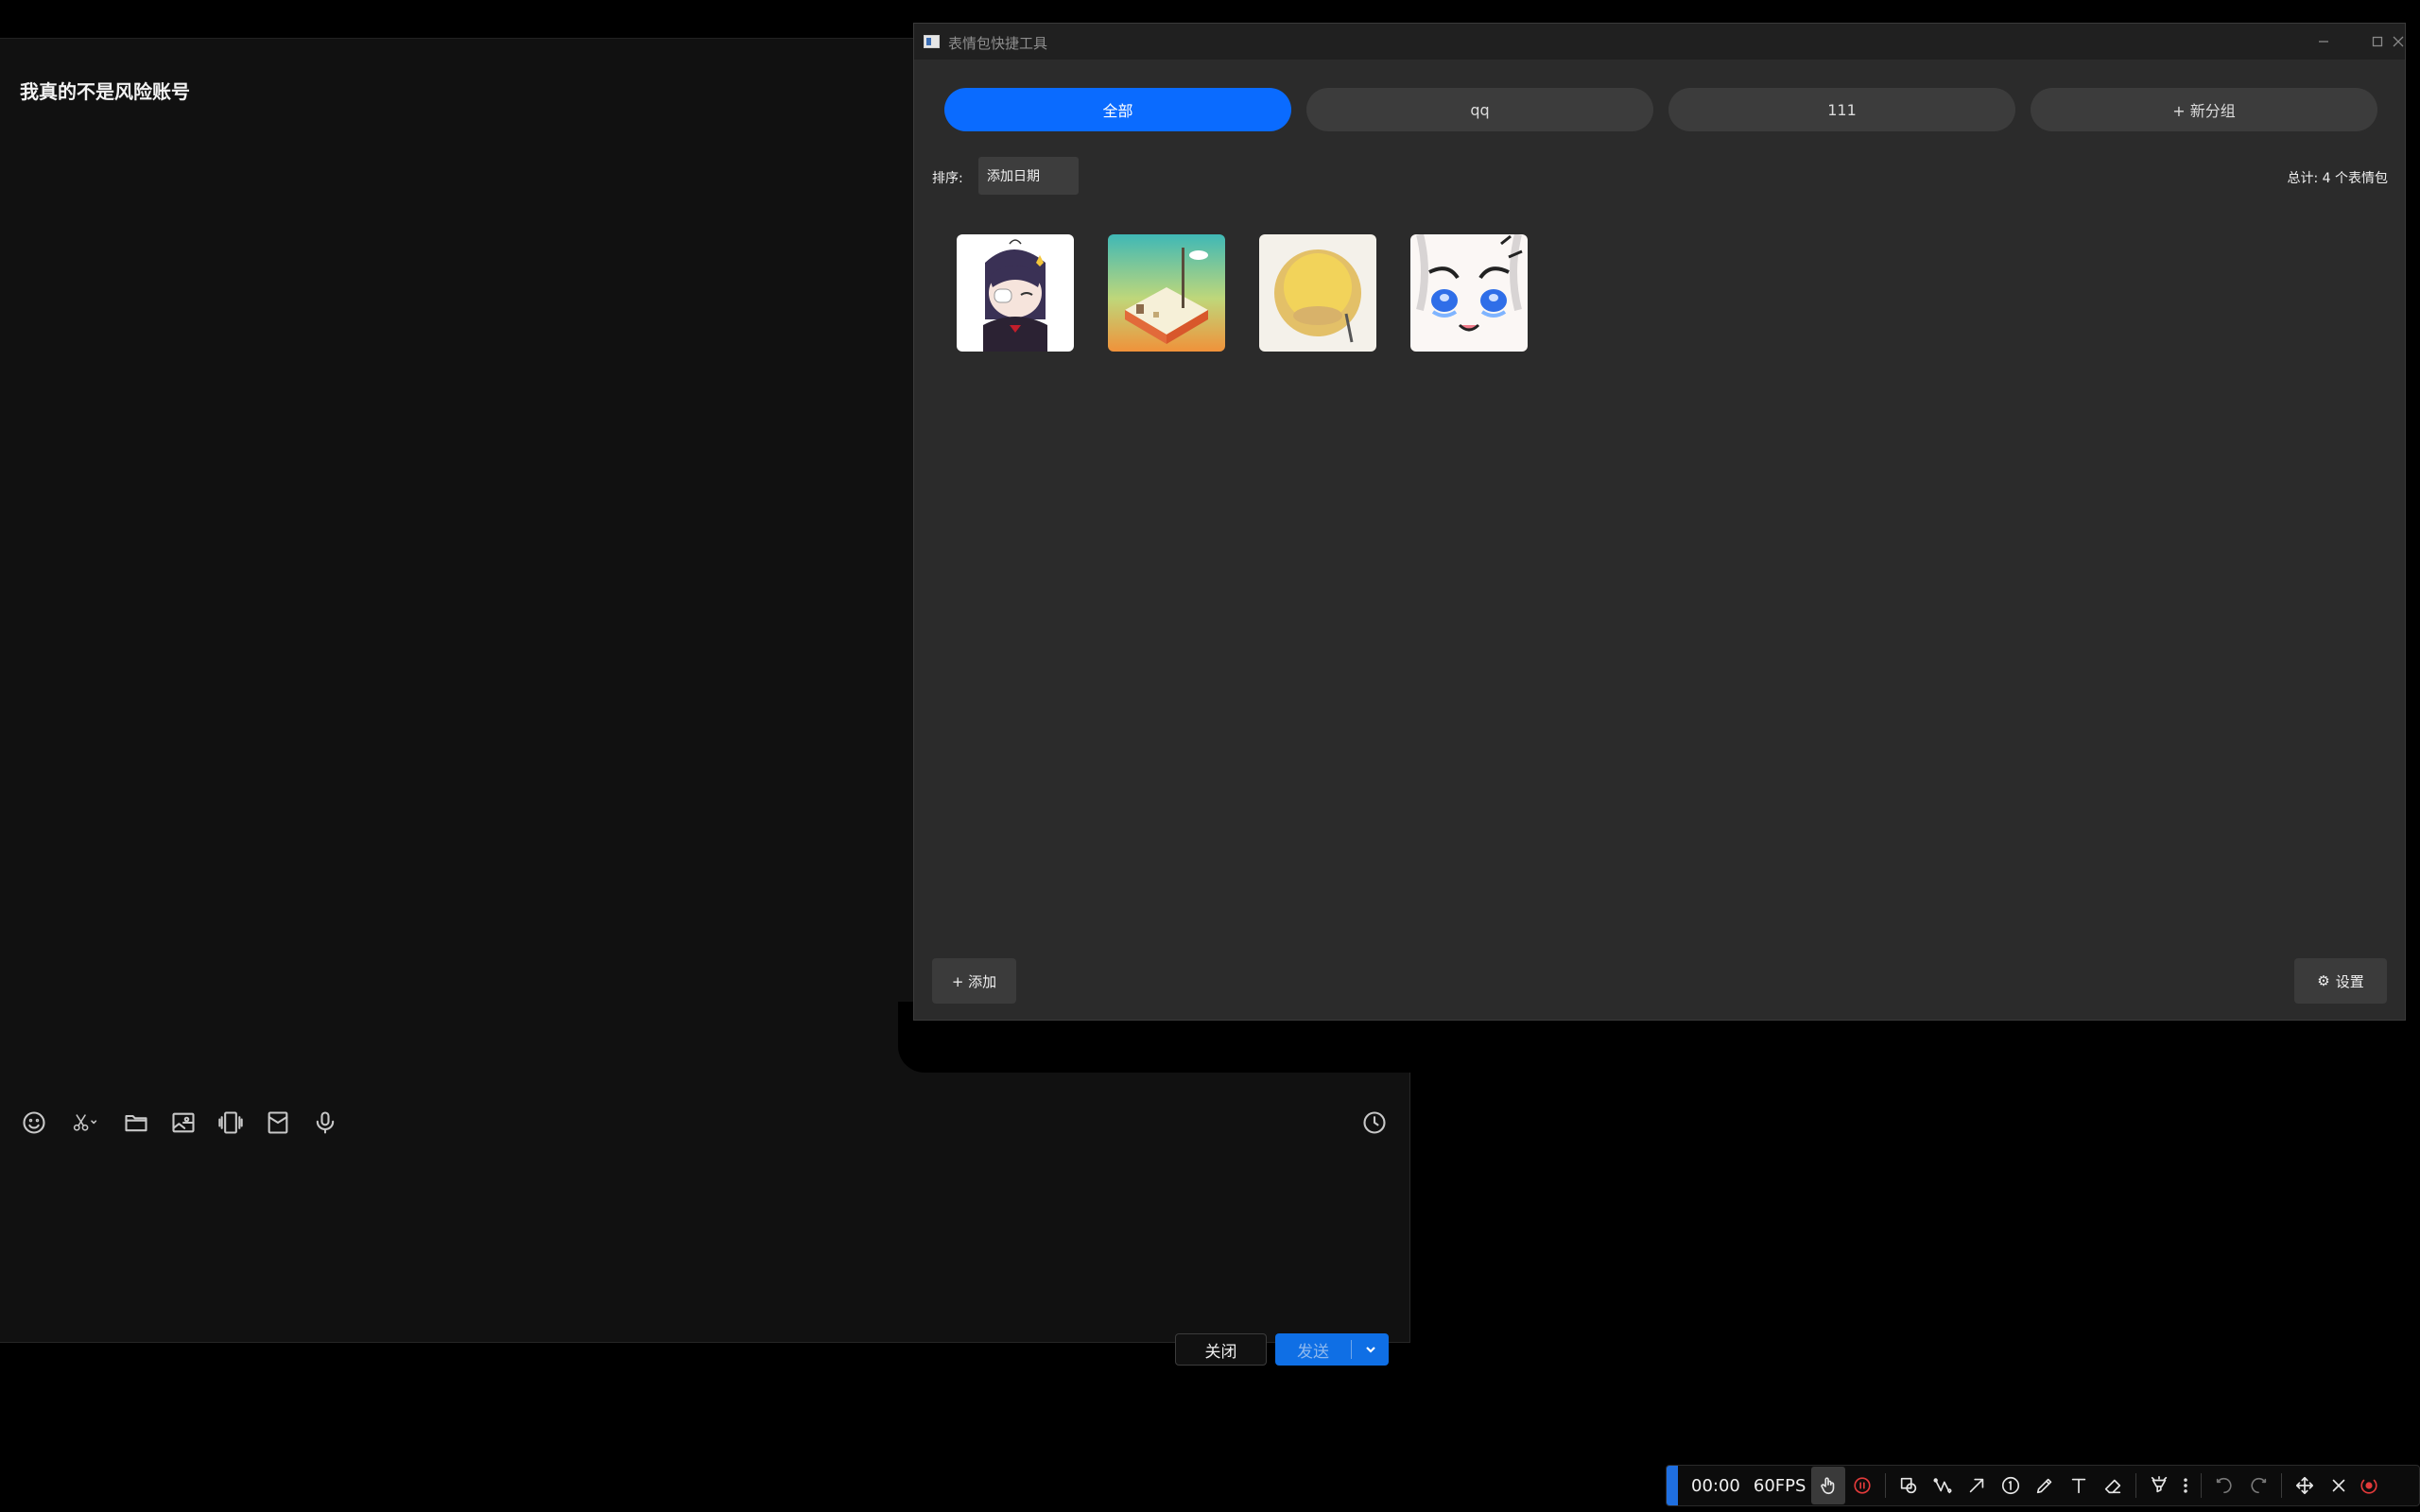 The height and width of the screenshot is (1512, 2420). I want to click on tab-111: 111, so click(1841, 109).